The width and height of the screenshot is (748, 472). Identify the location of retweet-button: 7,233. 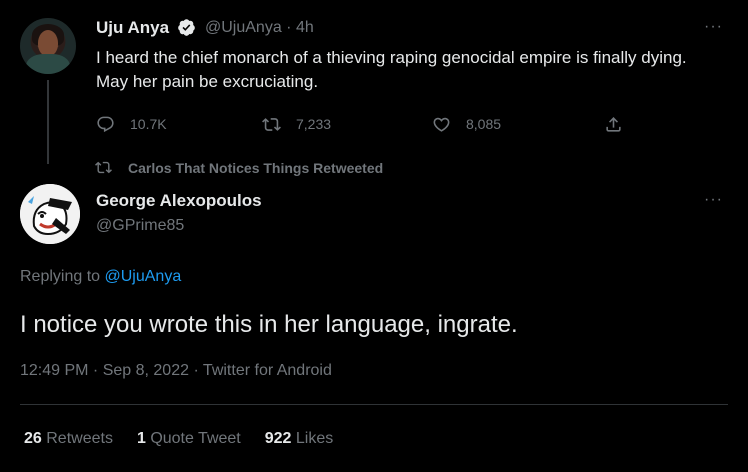
(296, 124).